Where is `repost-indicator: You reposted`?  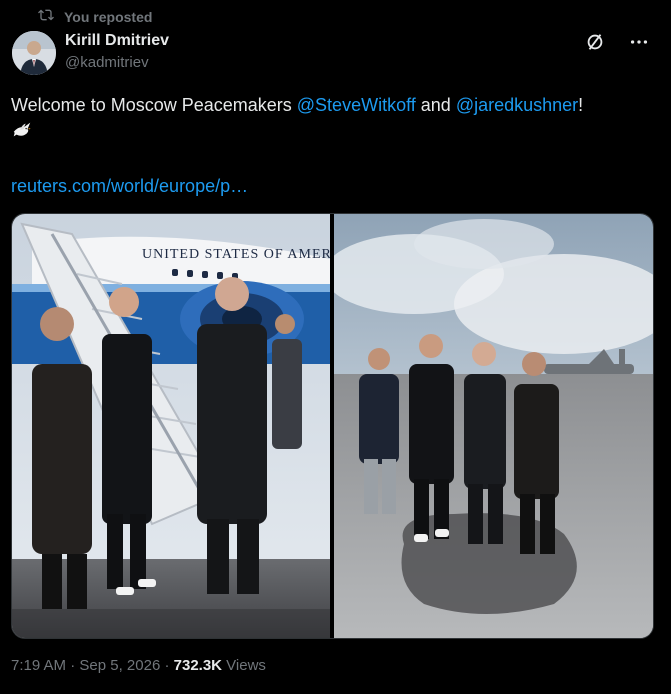
repost-indicator: You reposted is located at coordinates (95, 16).